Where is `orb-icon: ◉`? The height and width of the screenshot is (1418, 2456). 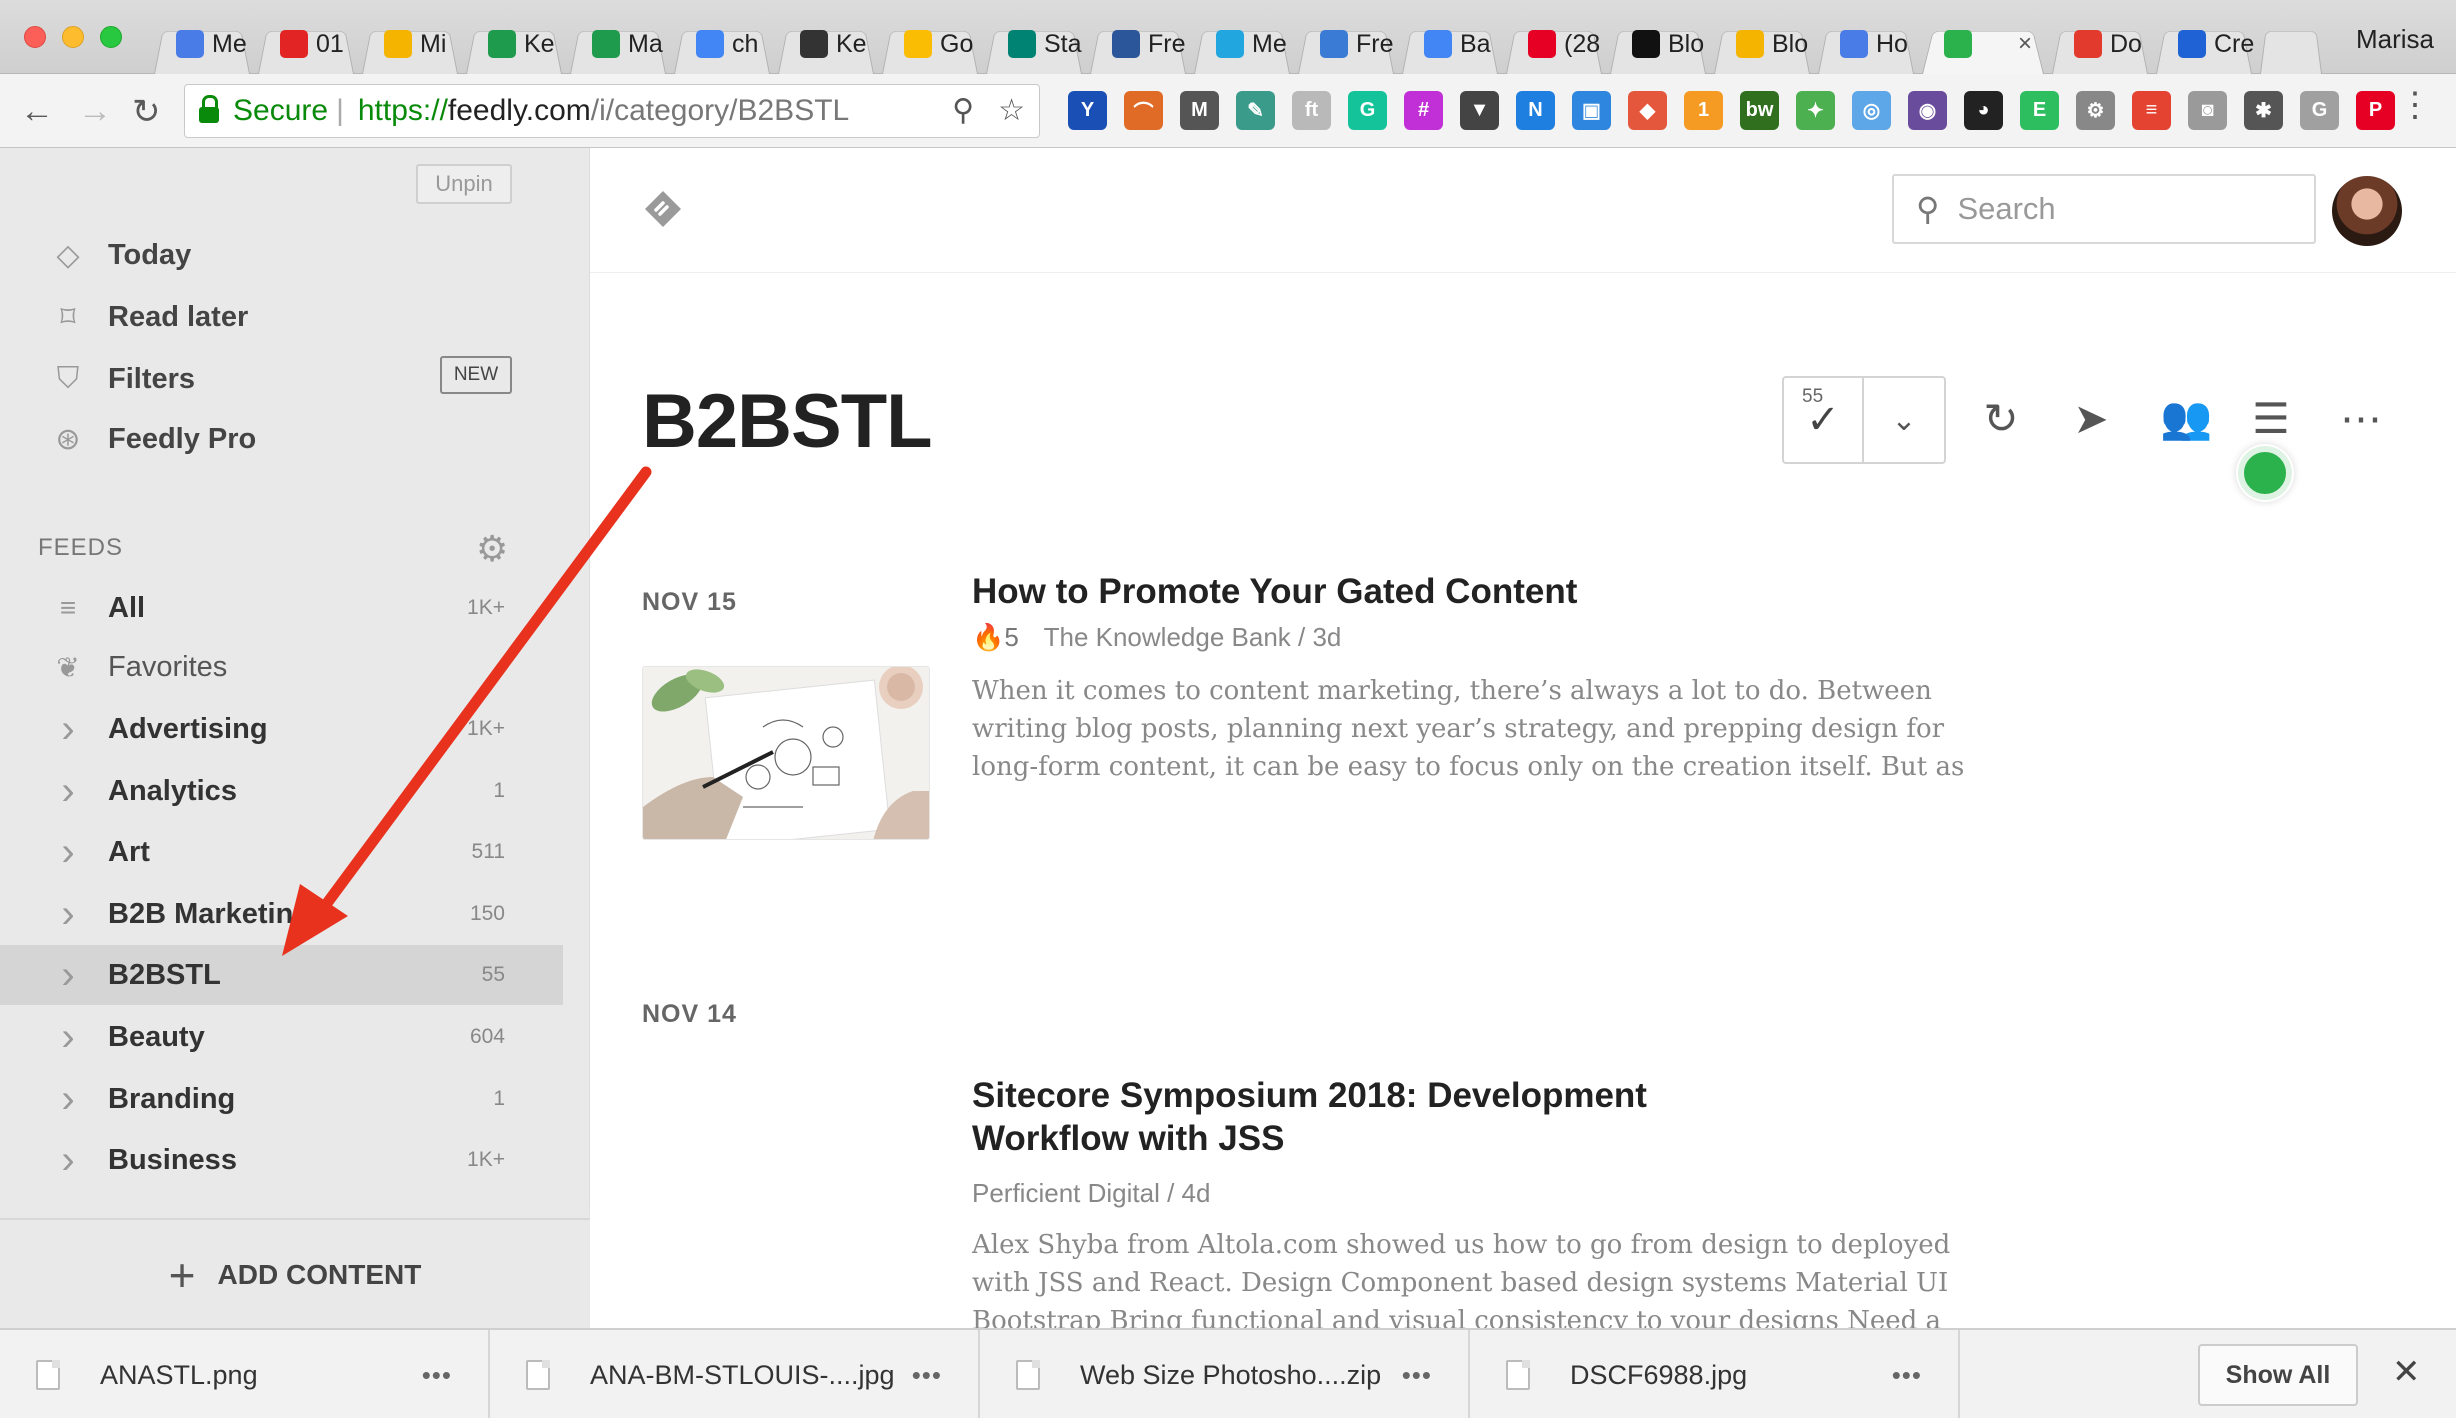 orb-icon: ◉ is located at coordinates (1927, 110).